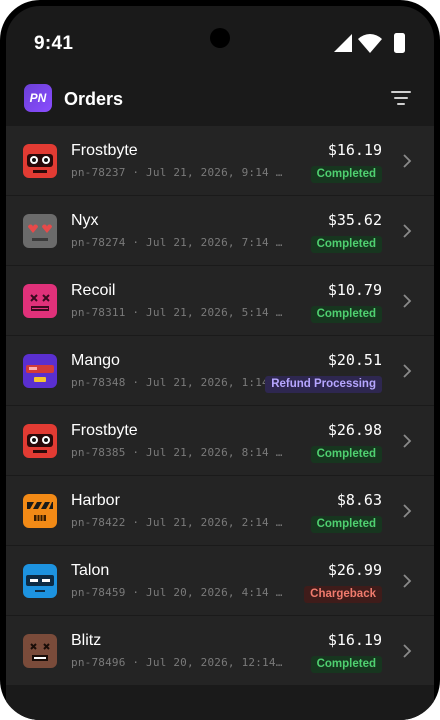 The height and width of the screenshot is (720, 440). Describe the element at coordinates (359, 500) in the screenshot. I see `order-amount: $8.63` at that location.